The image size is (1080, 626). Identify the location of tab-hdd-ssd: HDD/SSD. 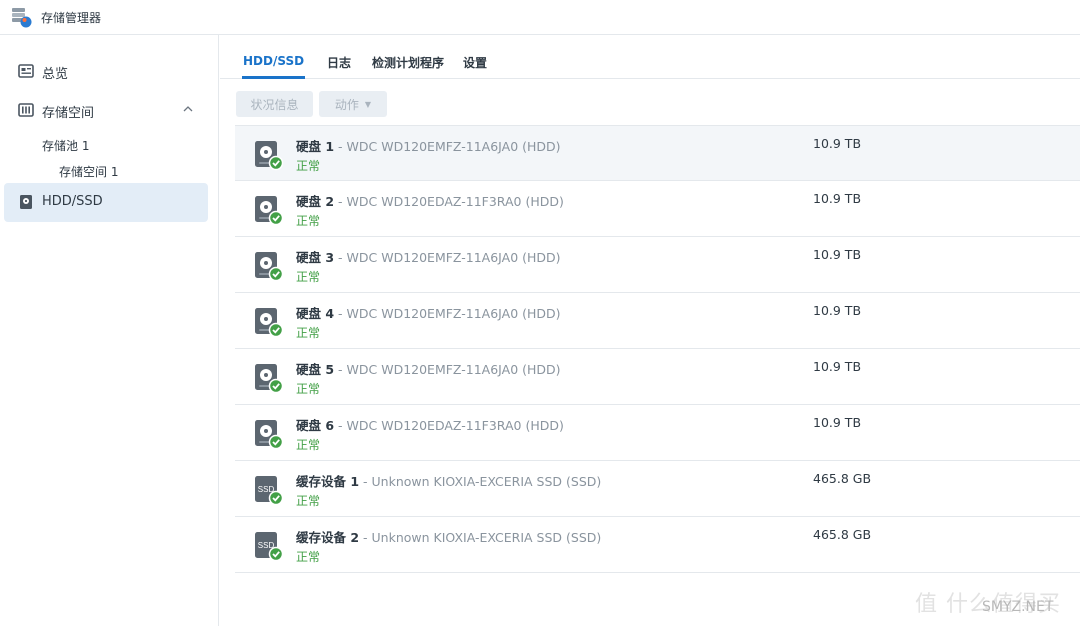
(273, 61).